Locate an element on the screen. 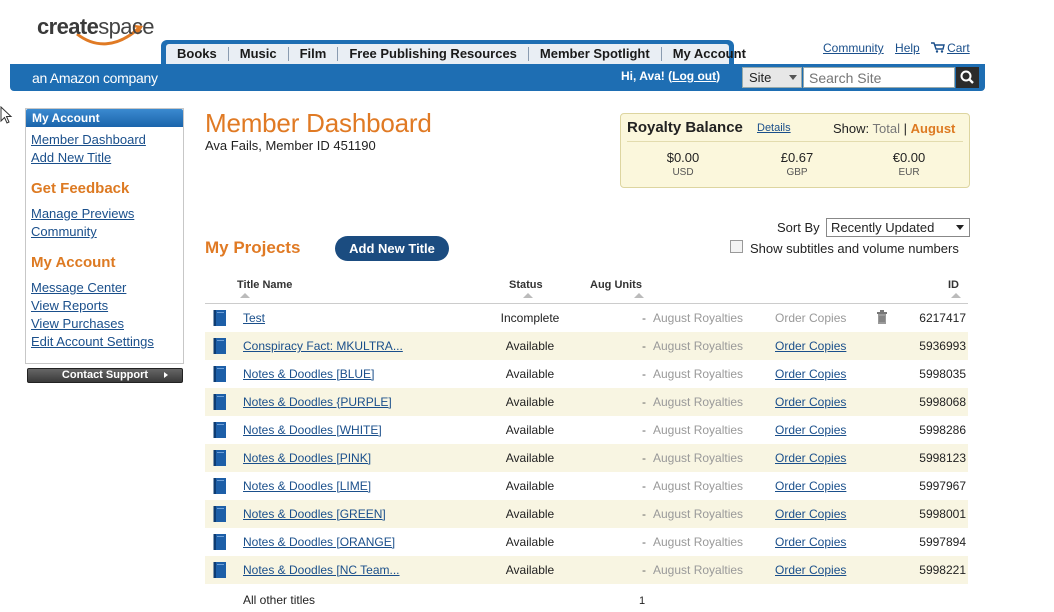  royalty-august-toggle: August is located at coordinates (933, 128).